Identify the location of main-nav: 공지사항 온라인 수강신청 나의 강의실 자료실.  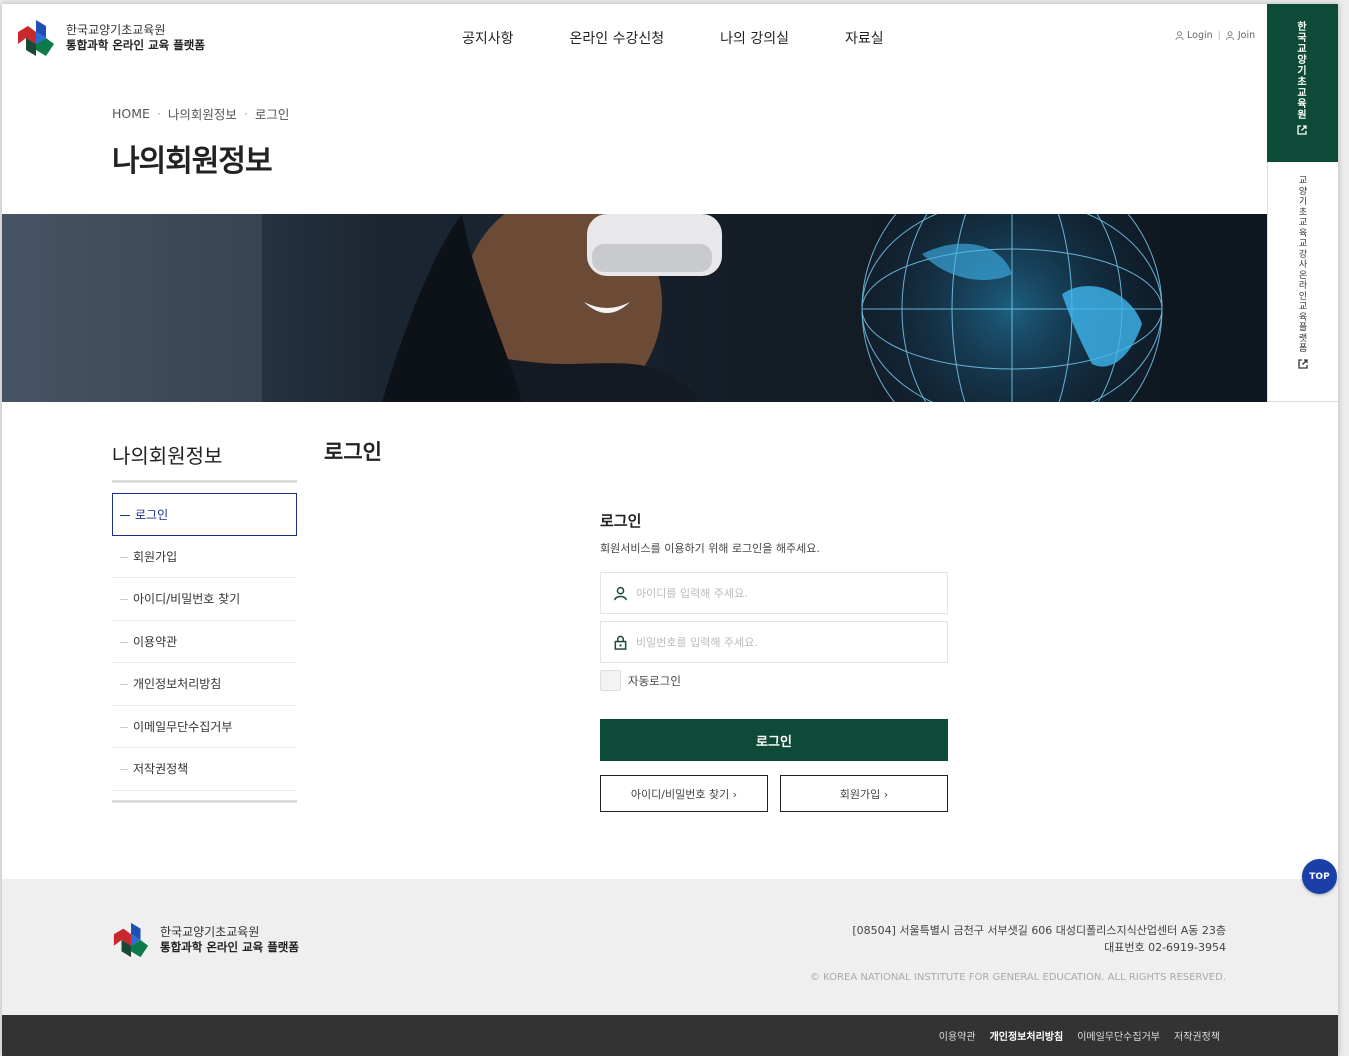
(701, 38).